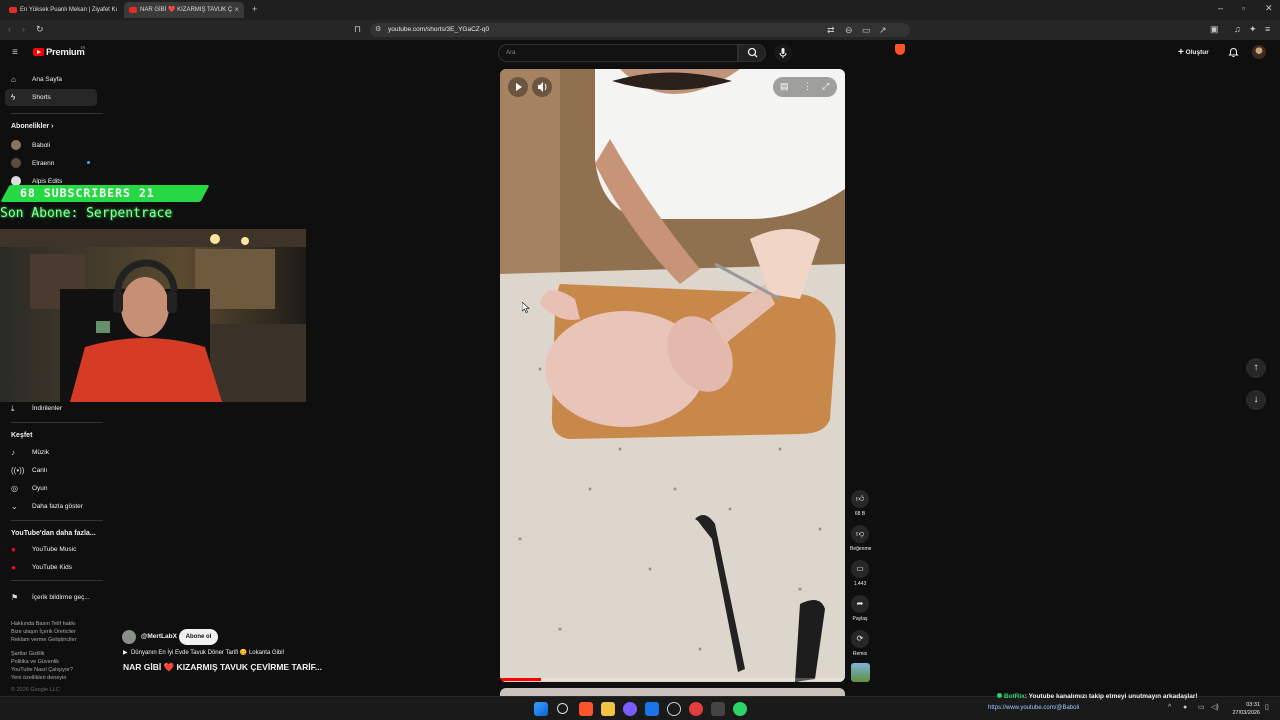  What do you see at coordinates (900, 49) in the screenshot?
I see `brave-shield-icon` at bounding box center [900, 49].